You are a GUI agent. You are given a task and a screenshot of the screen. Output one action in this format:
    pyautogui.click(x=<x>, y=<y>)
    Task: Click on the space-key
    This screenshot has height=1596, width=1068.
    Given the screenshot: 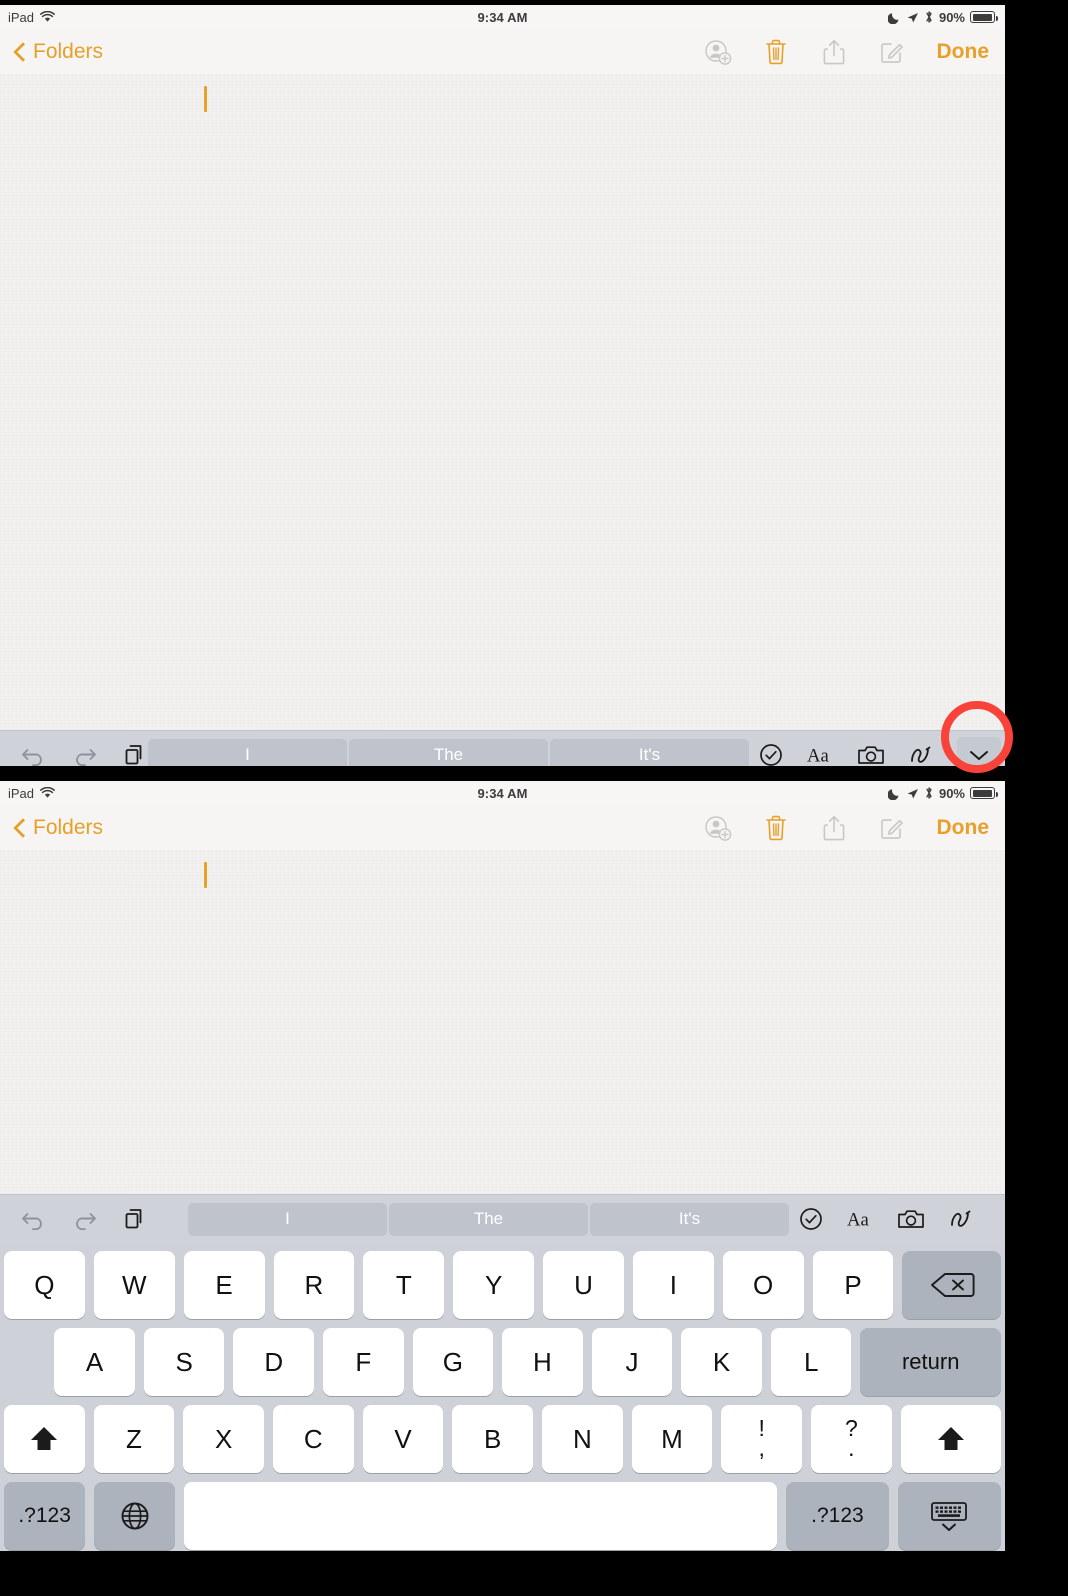 What is the action you would take?
    pyautogui.click(x=480, y=1516)
    